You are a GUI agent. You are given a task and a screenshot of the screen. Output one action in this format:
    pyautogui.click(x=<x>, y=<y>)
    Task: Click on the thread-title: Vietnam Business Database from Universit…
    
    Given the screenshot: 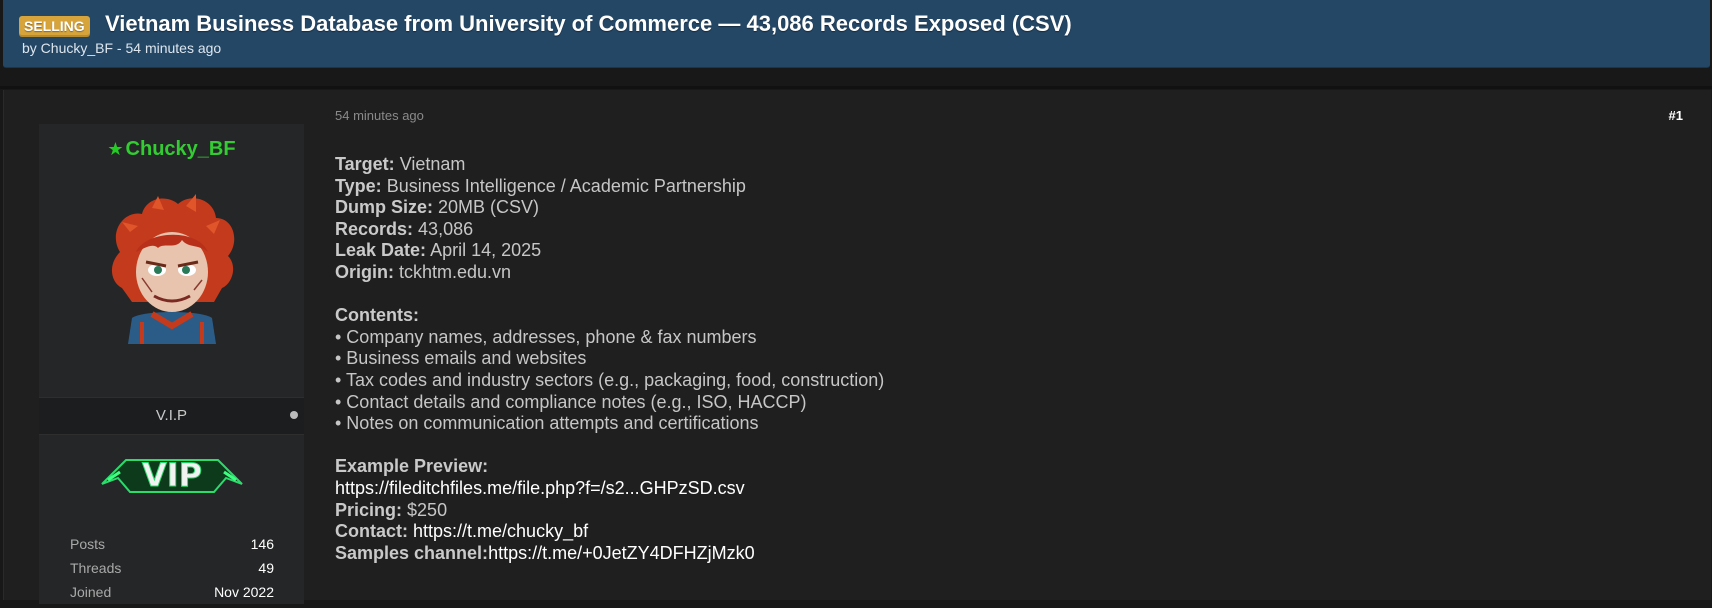 What is the action you would take?
    pyautogui.click(x=588, y=24)
    